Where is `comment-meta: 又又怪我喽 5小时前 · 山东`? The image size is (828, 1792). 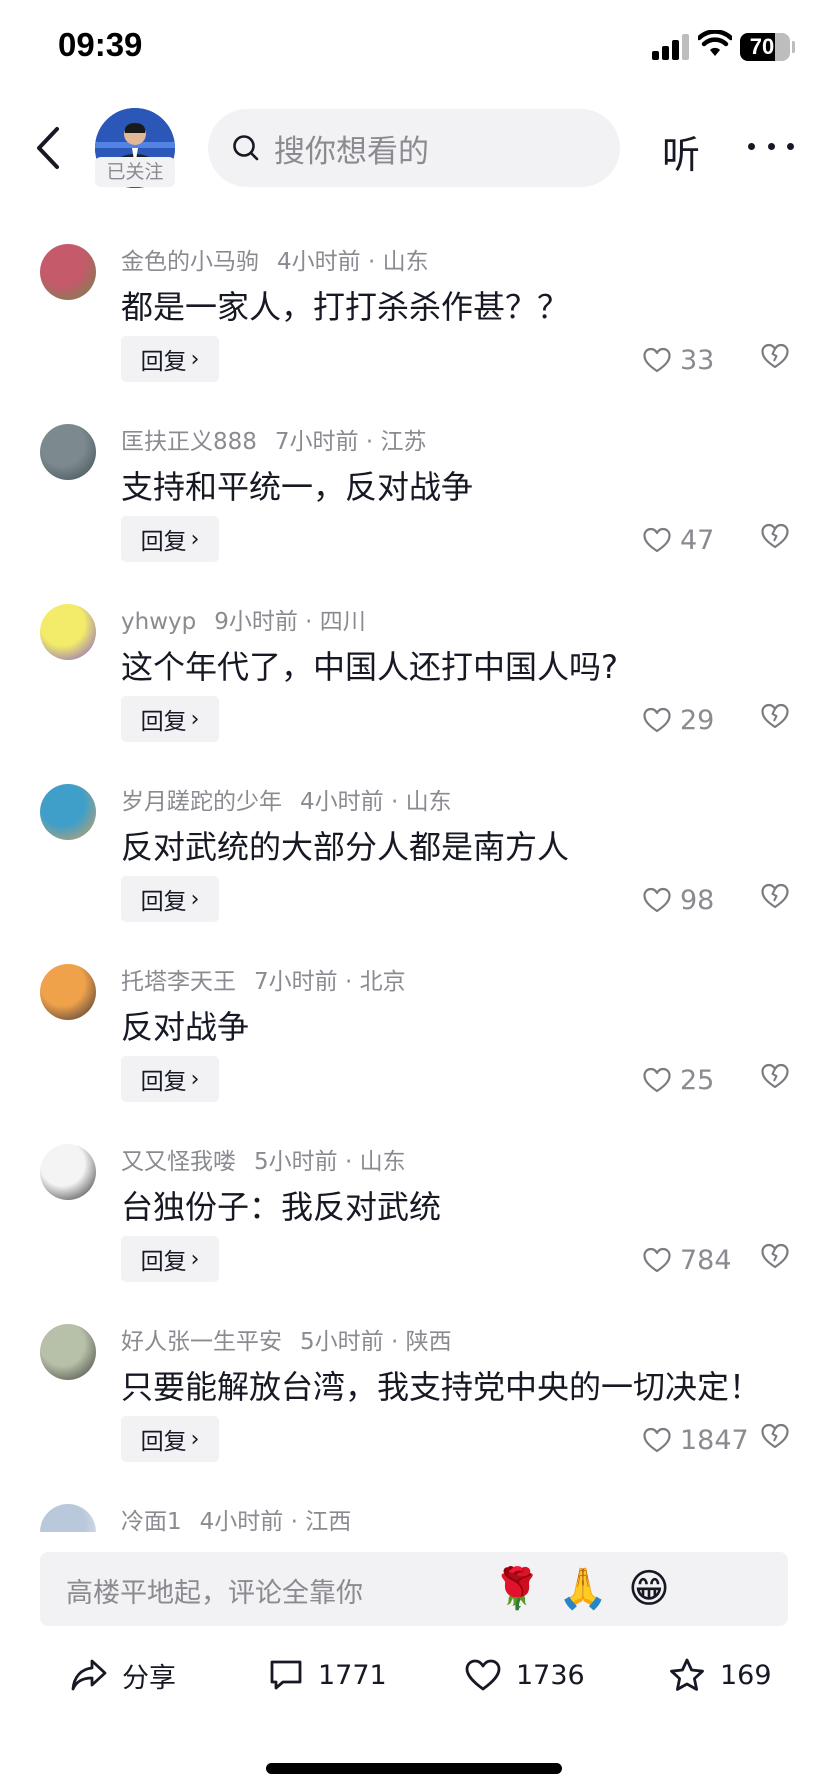 comment-meta: 又又怪我喽 5小时前 · 山东 is located at coordinates (263, 1159).